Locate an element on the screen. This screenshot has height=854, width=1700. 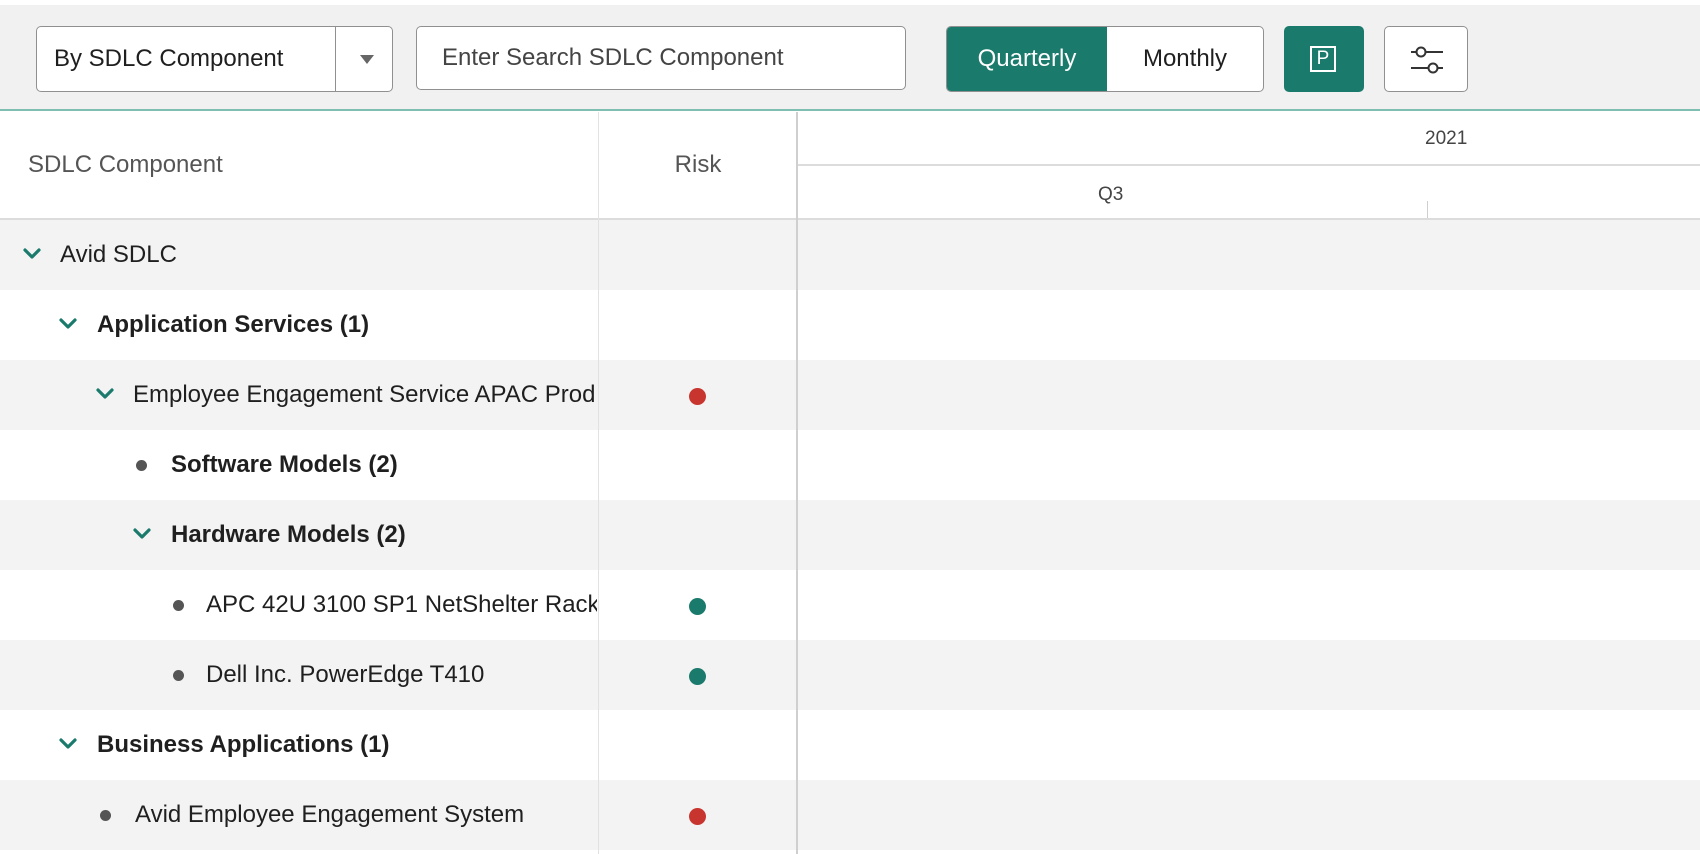
tree-row: APC 42U 3100 SP1 NetShelter Rack is located at coordinates (850, 605).